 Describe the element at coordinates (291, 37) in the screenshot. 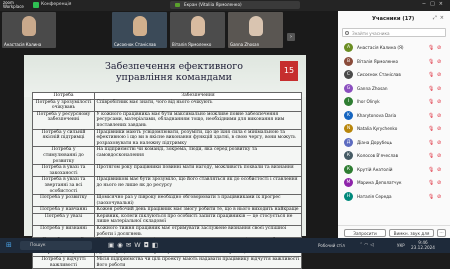

I see `next-page-arrow-icon: ›` at that location.